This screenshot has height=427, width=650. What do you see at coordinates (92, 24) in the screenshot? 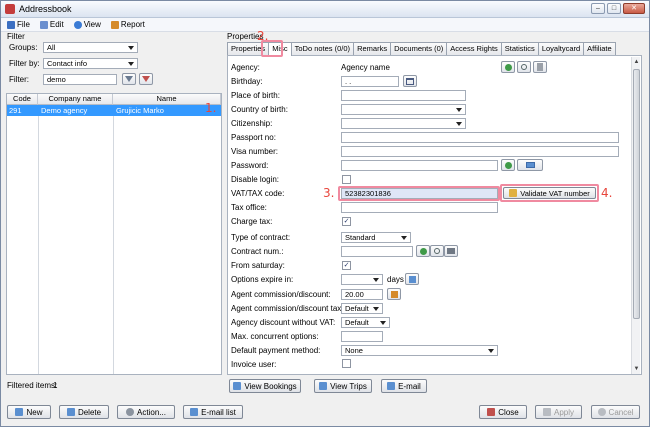
I see `menu-view-label: View` at bounding box center [92, 24].